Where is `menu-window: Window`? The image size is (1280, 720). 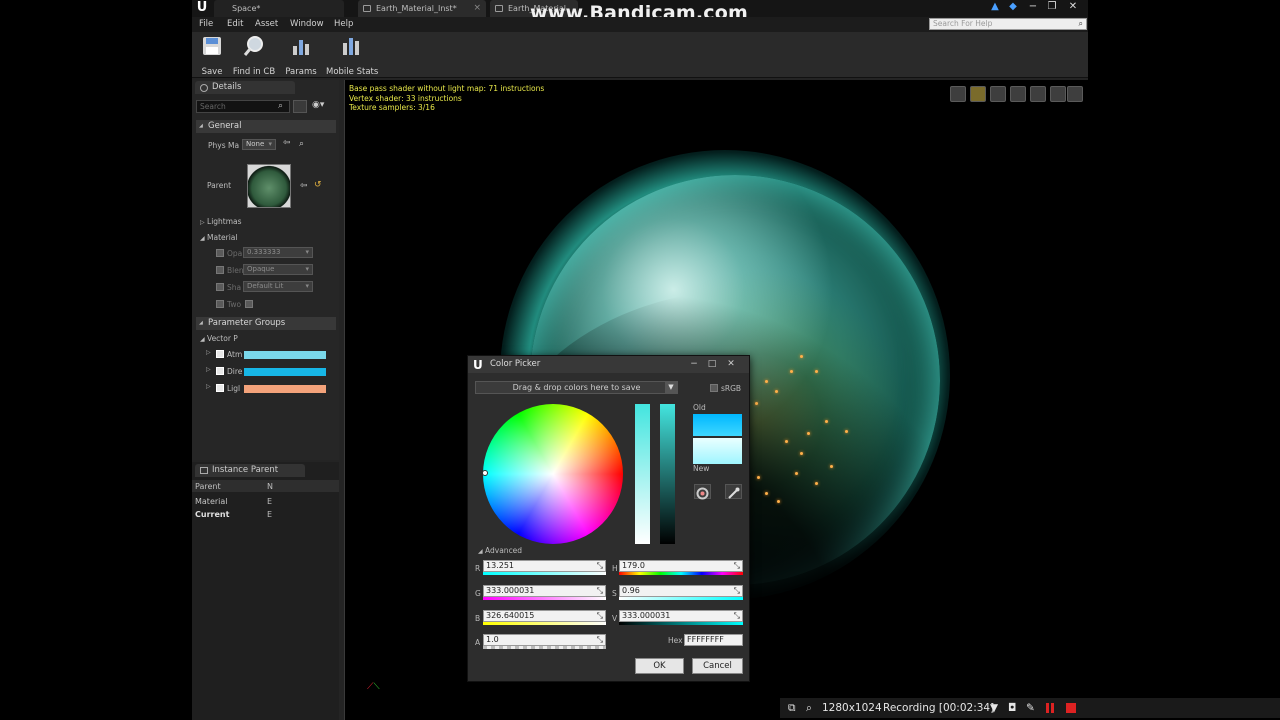
menu-window: Window is located at coordinates (307, 24).